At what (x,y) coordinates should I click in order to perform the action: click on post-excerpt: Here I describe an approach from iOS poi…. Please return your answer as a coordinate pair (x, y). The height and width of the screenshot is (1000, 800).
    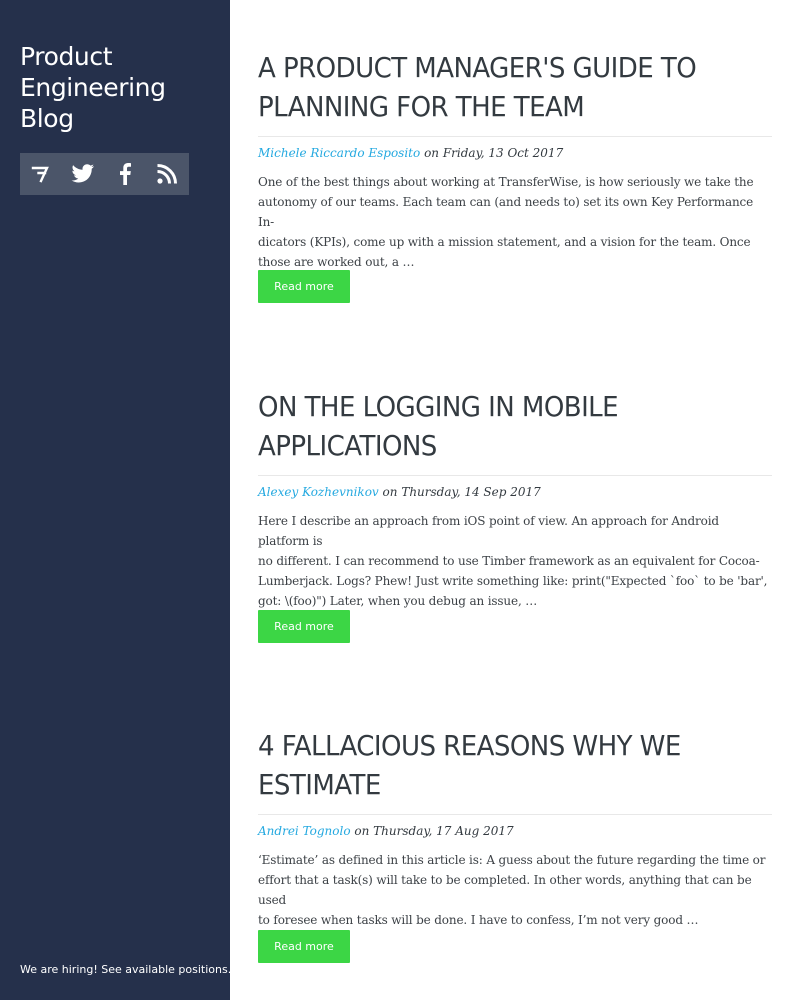
    Looking at the image, I should click on (515, 561).